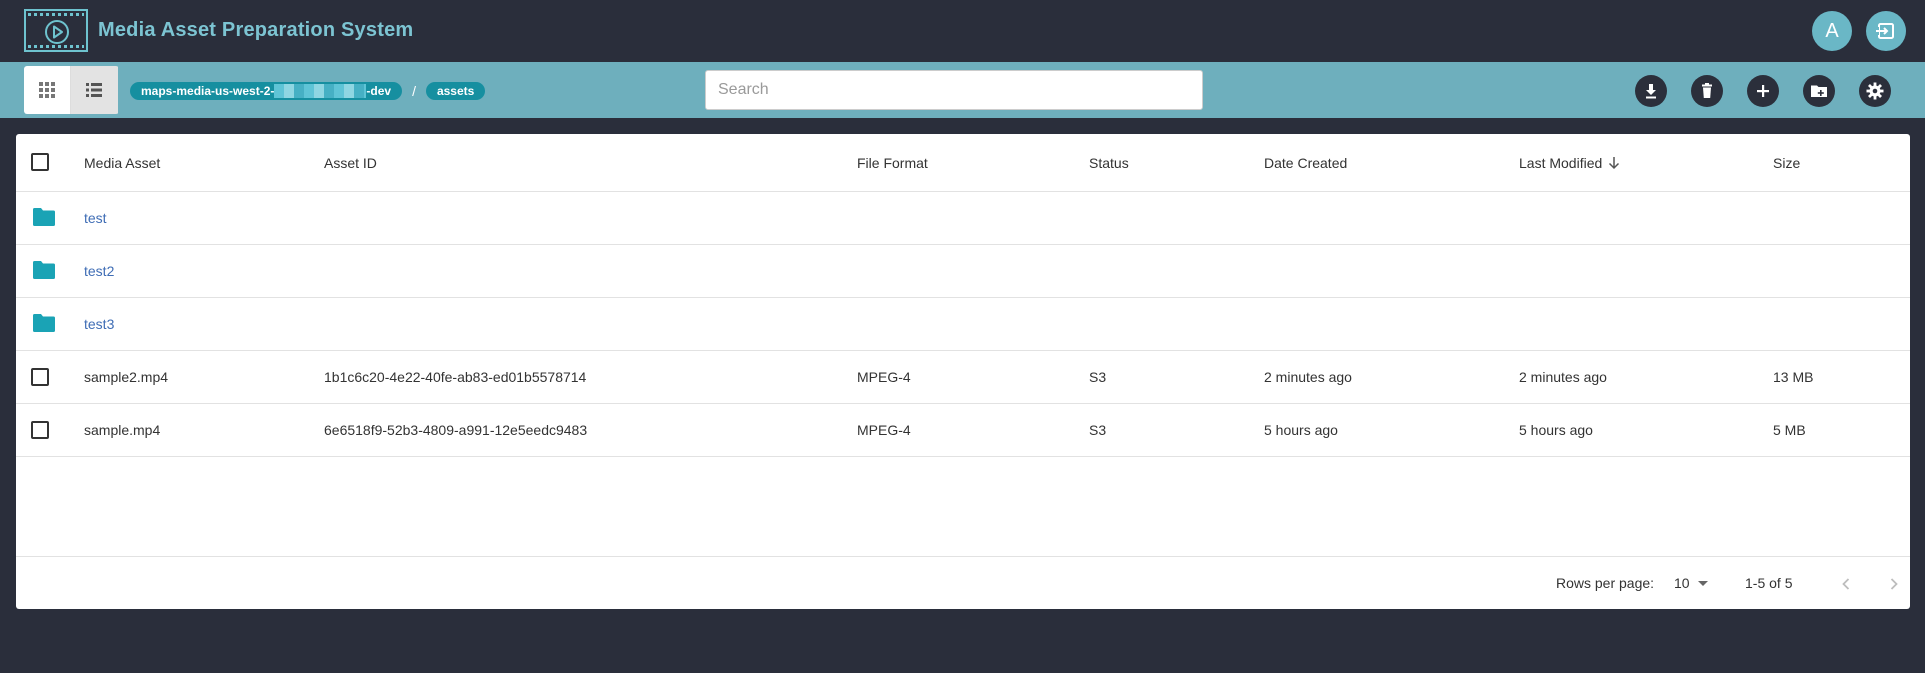  I want to click on download-icon, so click(1651, 91).